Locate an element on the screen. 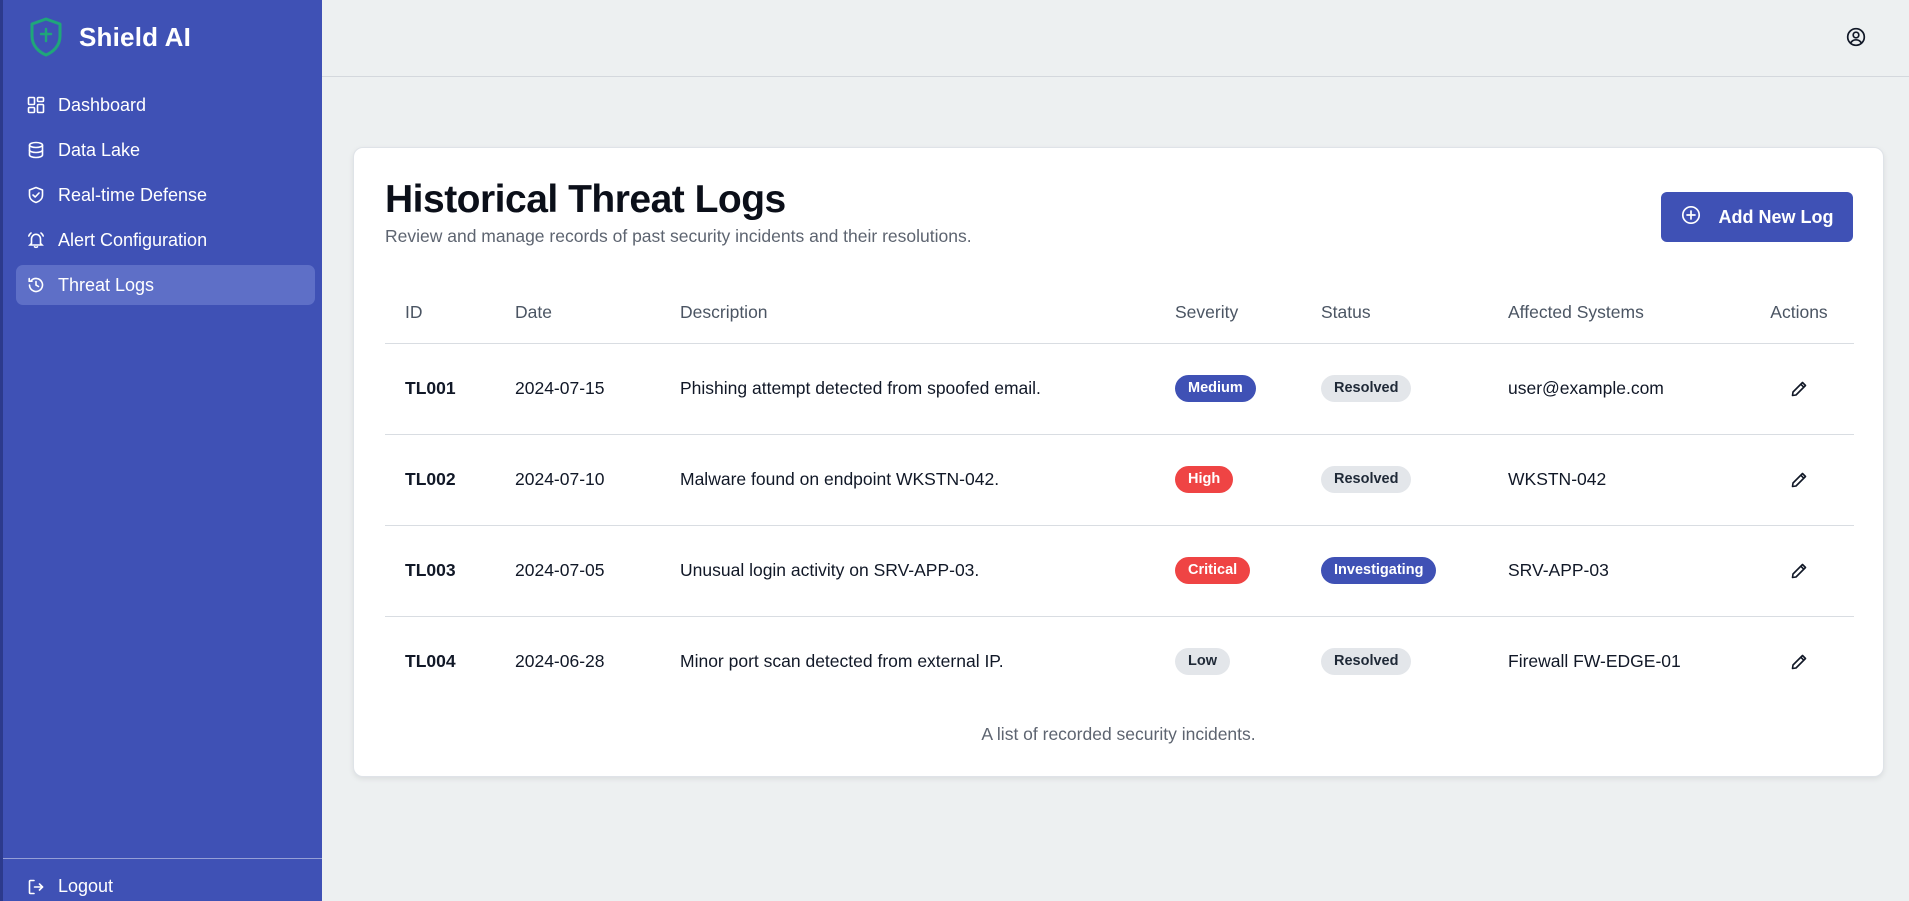 This screenshot has width=1909, height=901. cell-status: Investigating is located at coordinates (1394, 571).